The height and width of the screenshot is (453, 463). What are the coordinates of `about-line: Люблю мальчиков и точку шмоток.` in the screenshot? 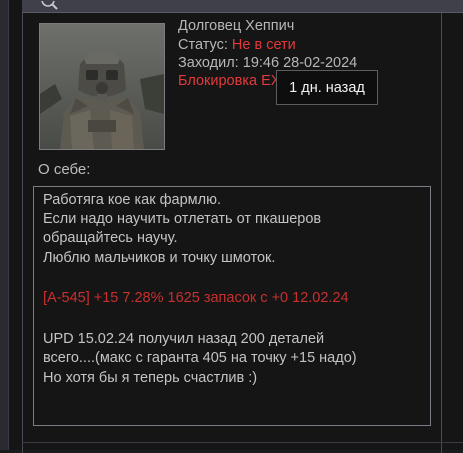 It's located at (159, 258).